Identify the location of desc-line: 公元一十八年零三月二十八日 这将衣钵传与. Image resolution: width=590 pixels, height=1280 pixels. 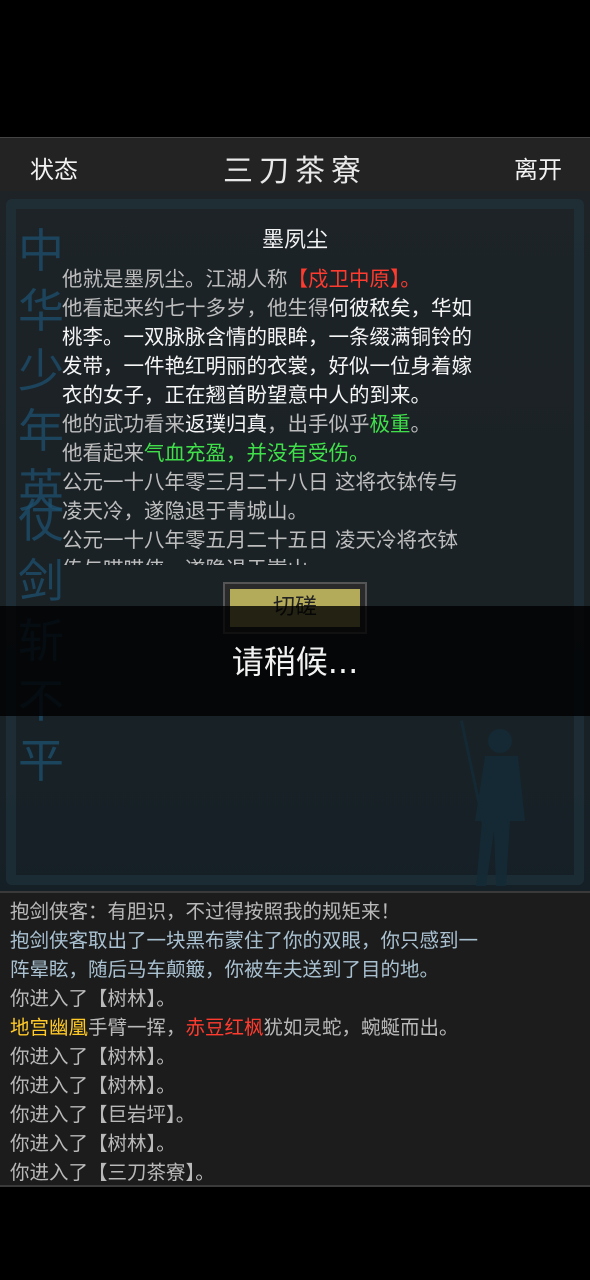
(260, 482).